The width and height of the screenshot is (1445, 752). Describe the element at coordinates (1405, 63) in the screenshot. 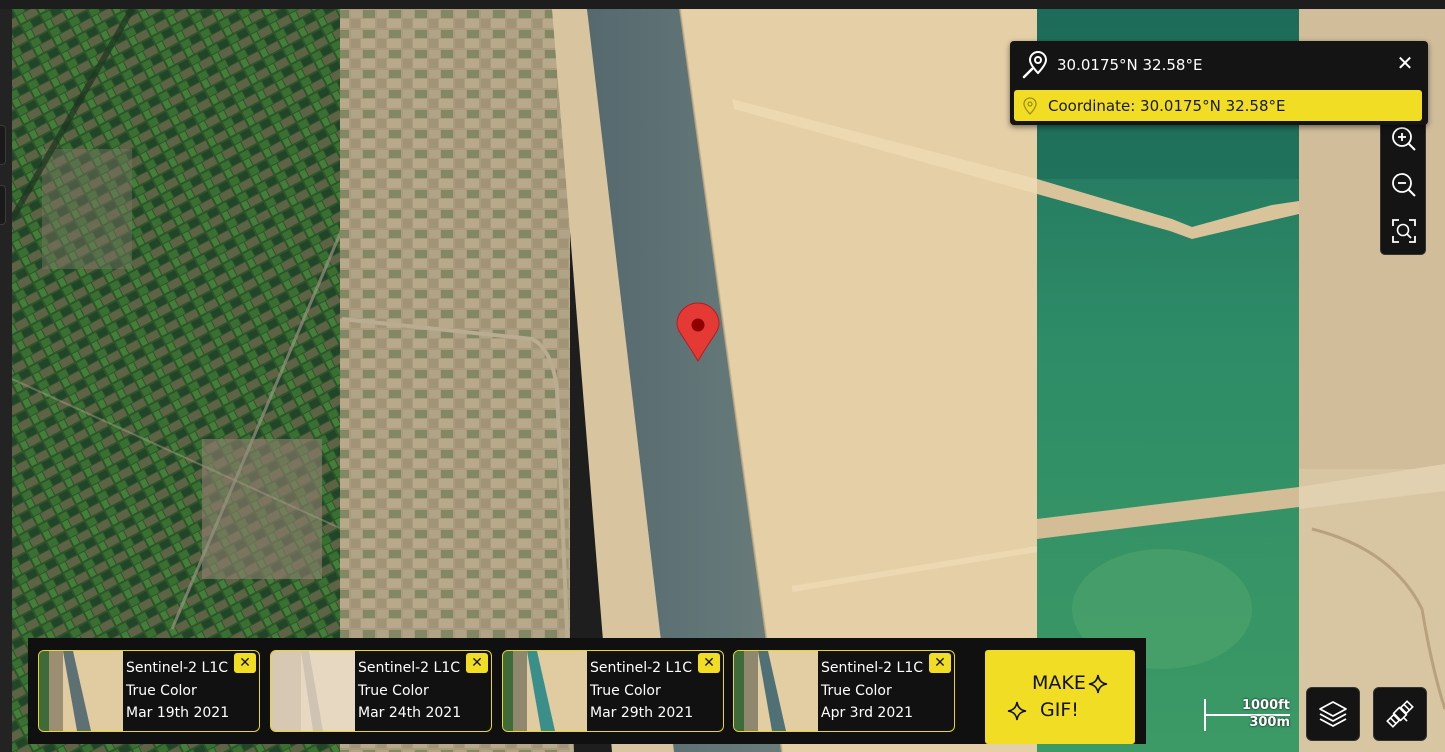

I see `close-icon: ✕` at that location.